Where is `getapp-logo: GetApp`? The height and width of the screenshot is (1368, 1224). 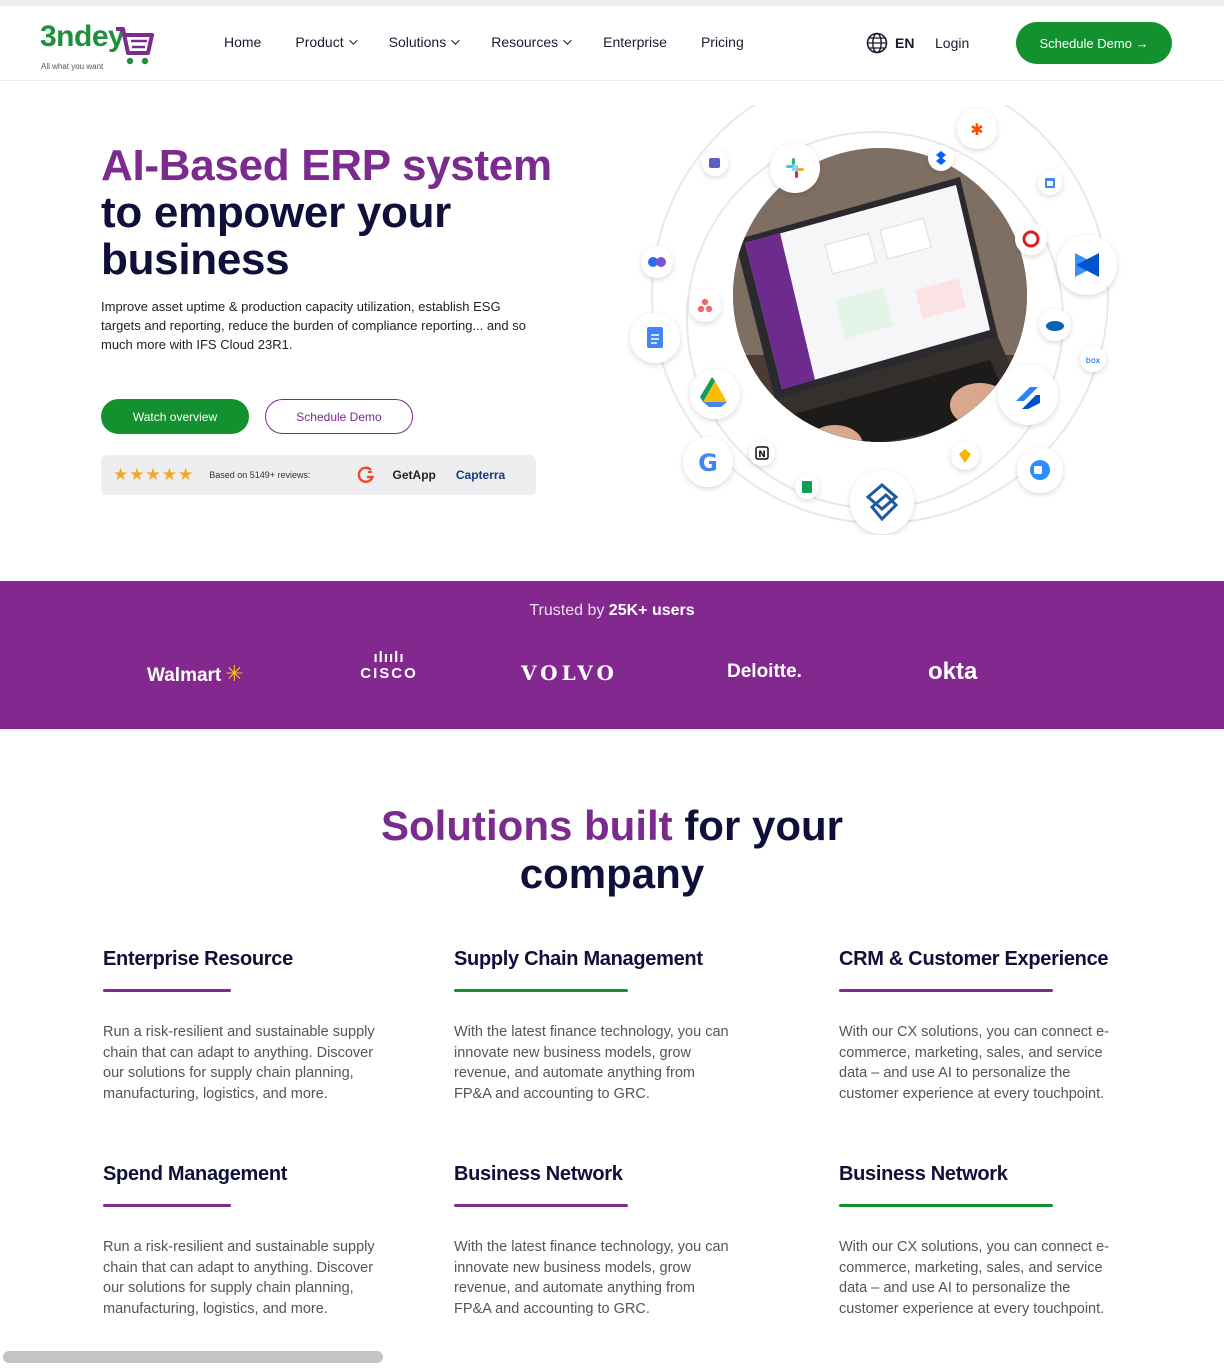
getapp-logo: GetApp is located at coordinates (414, 475).